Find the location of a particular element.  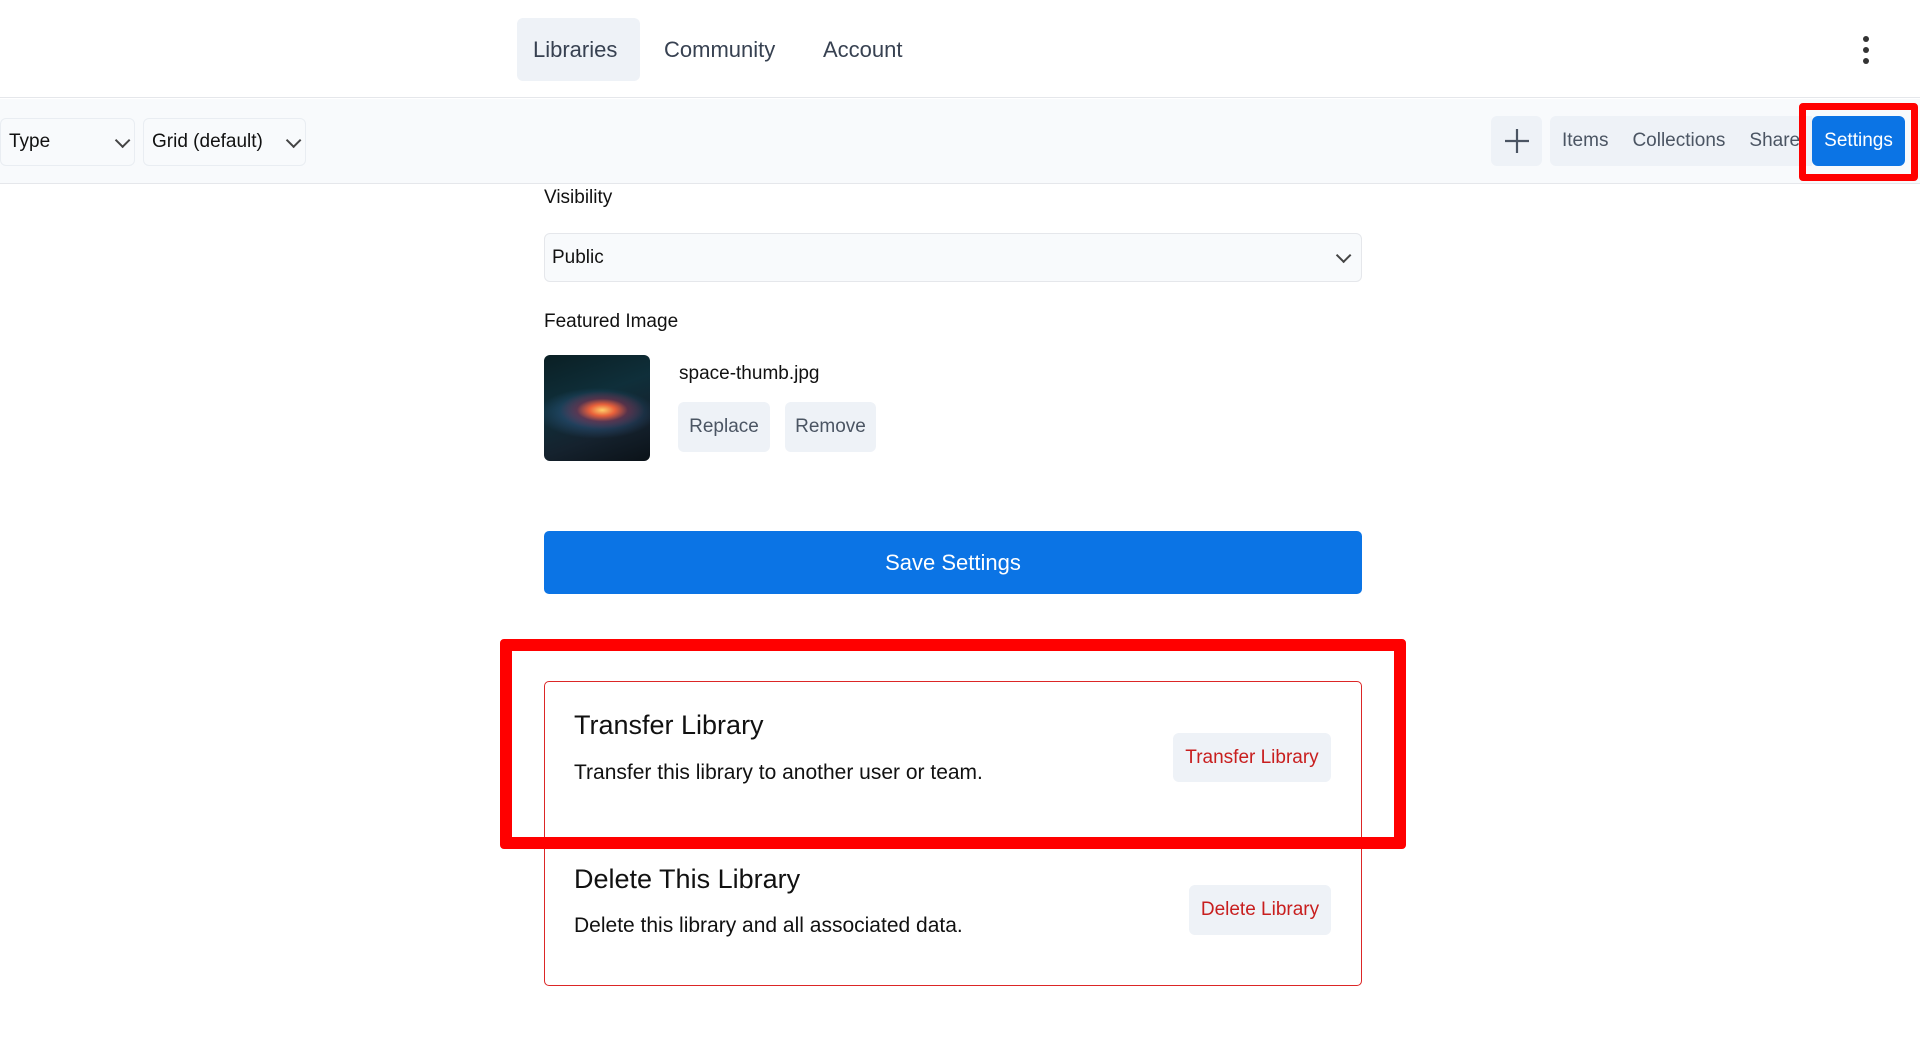

delete-title: Delete This Library is located at coordinates (687, 879).